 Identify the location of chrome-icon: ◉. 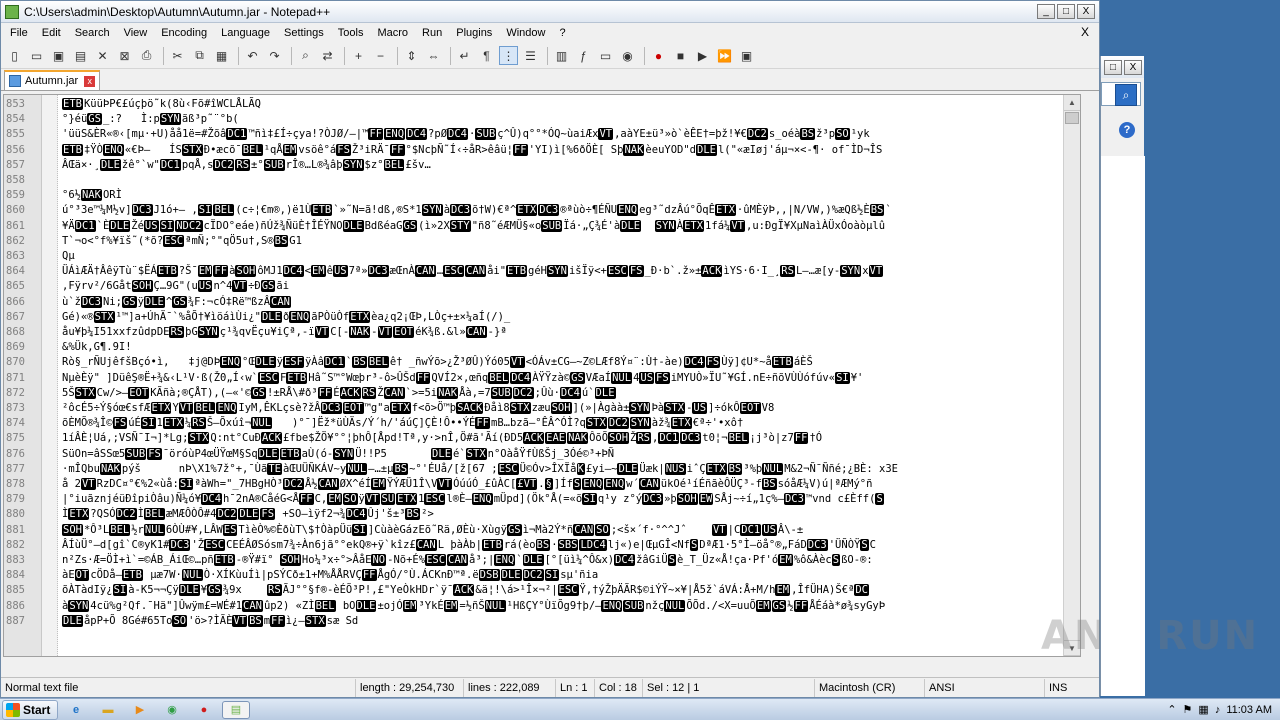
(172, 710).